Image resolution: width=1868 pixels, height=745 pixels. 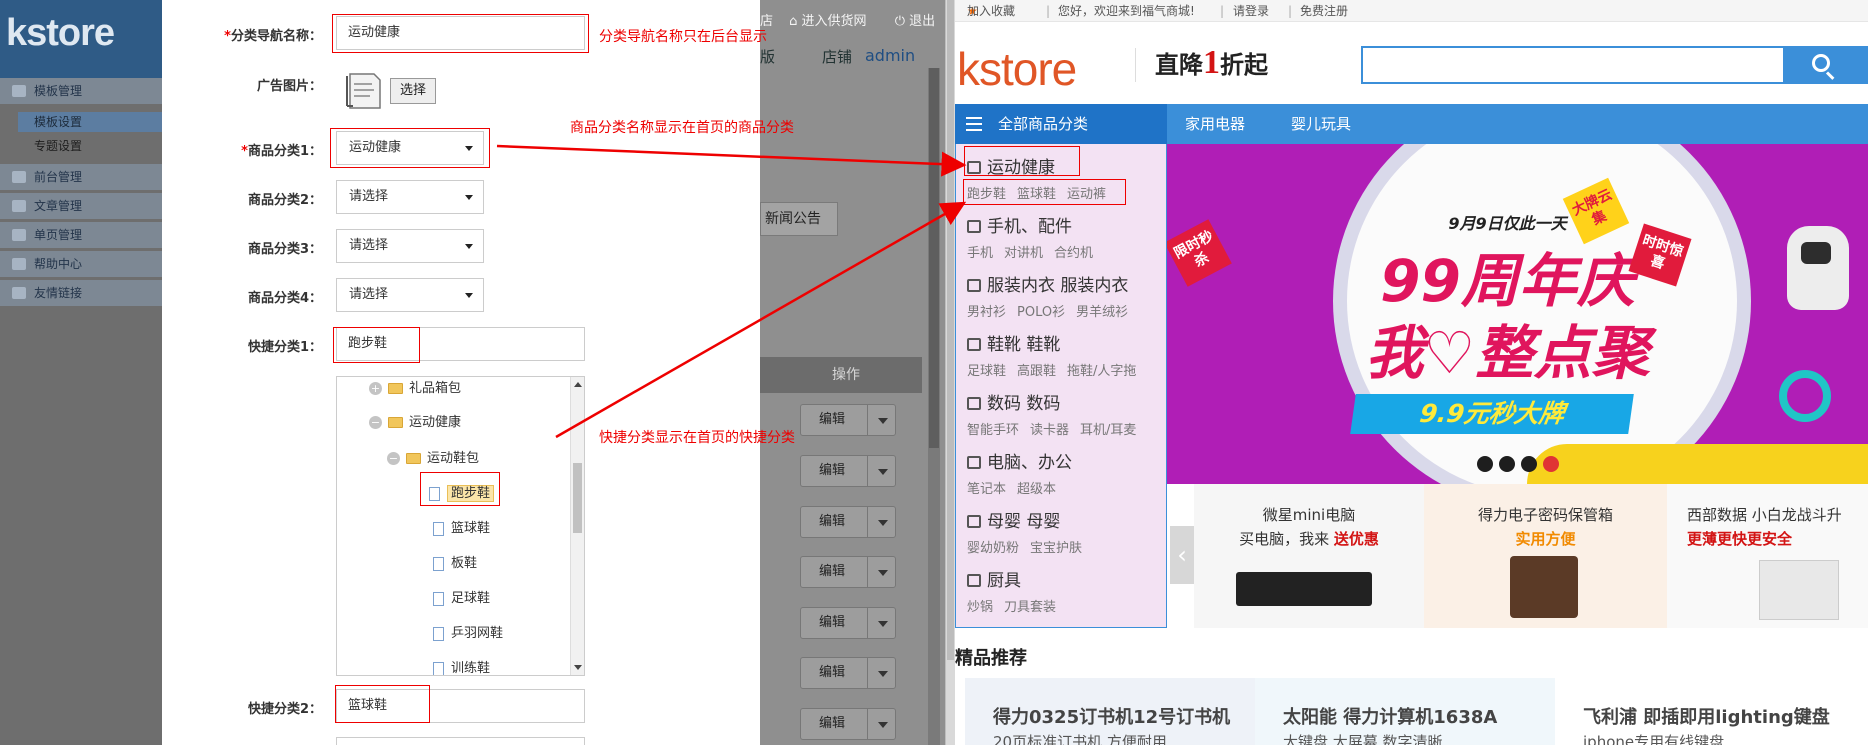 What do you see at coordinates (1086, 194) in the screenshot?
I see `sub-link: 运动裤` at bounding box center [1086, 194].